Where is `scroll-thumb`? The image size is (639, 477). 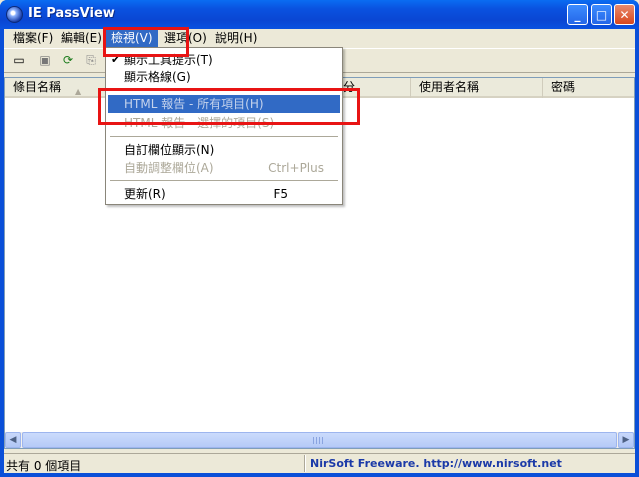
scroll-thumb is located at coordinates (319, 440).